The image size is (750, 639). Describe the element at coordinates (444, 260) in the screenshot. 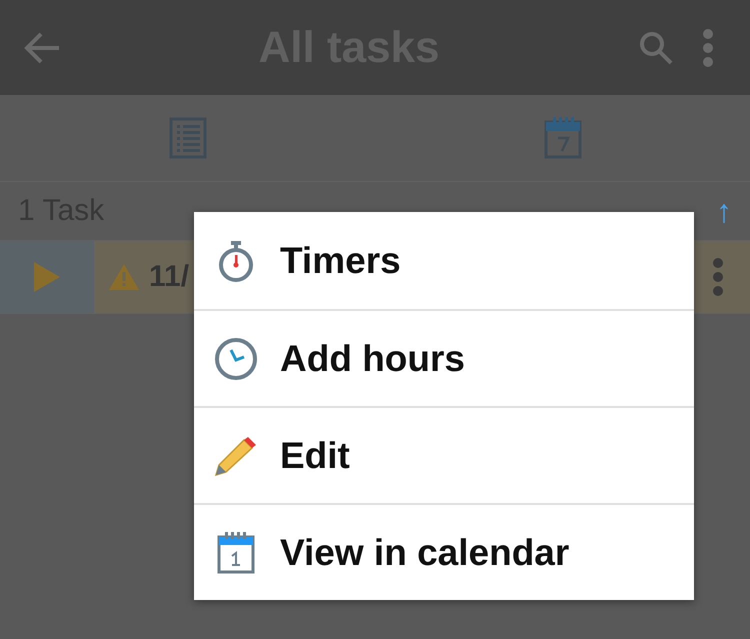

I see `menu-item: Timers` at that location.